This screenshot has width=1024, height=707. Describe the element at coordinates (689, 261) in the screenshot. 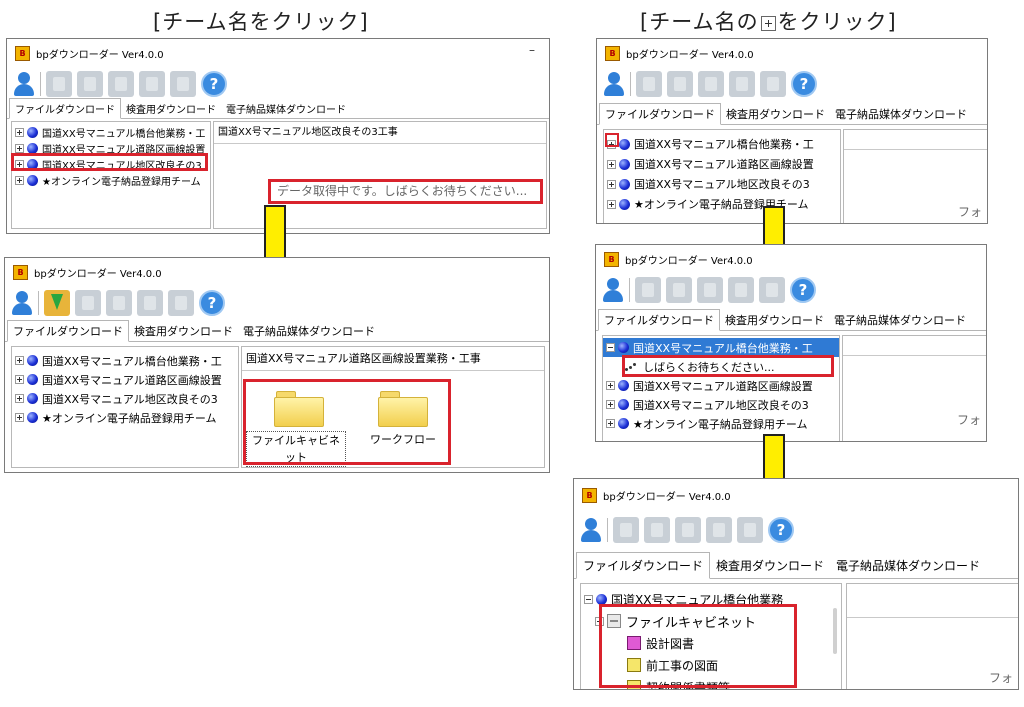

I see `window-title: bpダウンローダー Ver4.0.0` at that location.